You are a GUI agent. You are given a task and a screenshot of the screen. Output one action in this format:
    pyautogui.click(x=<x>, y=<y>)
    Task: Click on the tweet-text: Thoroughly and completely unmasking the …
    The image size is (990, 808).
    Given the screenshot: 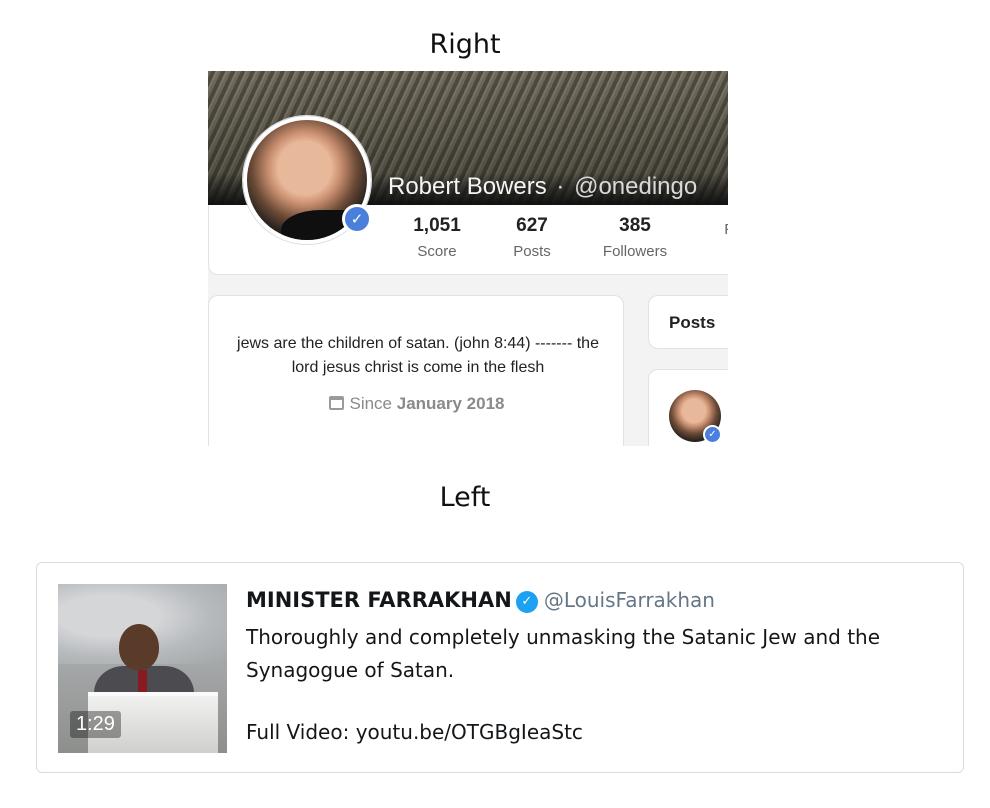 What is the action you would take?
    pyautogui.click(x=563, y=653)
    